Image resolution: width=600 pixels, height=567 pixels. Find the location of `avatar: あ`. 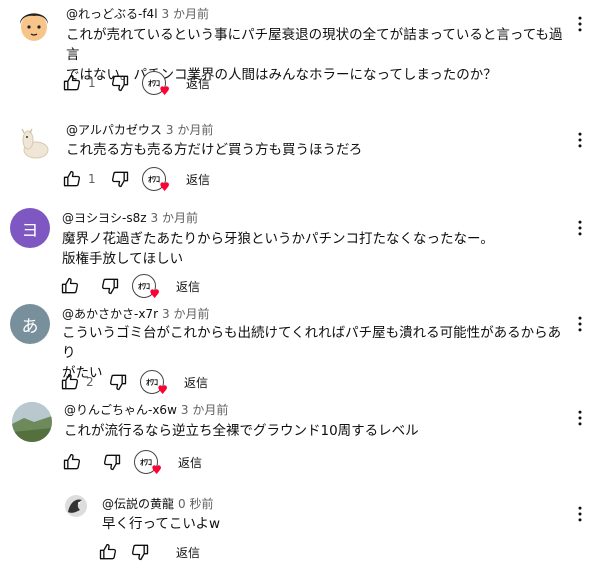

avatar: あ is located at coordinates (30, 324).